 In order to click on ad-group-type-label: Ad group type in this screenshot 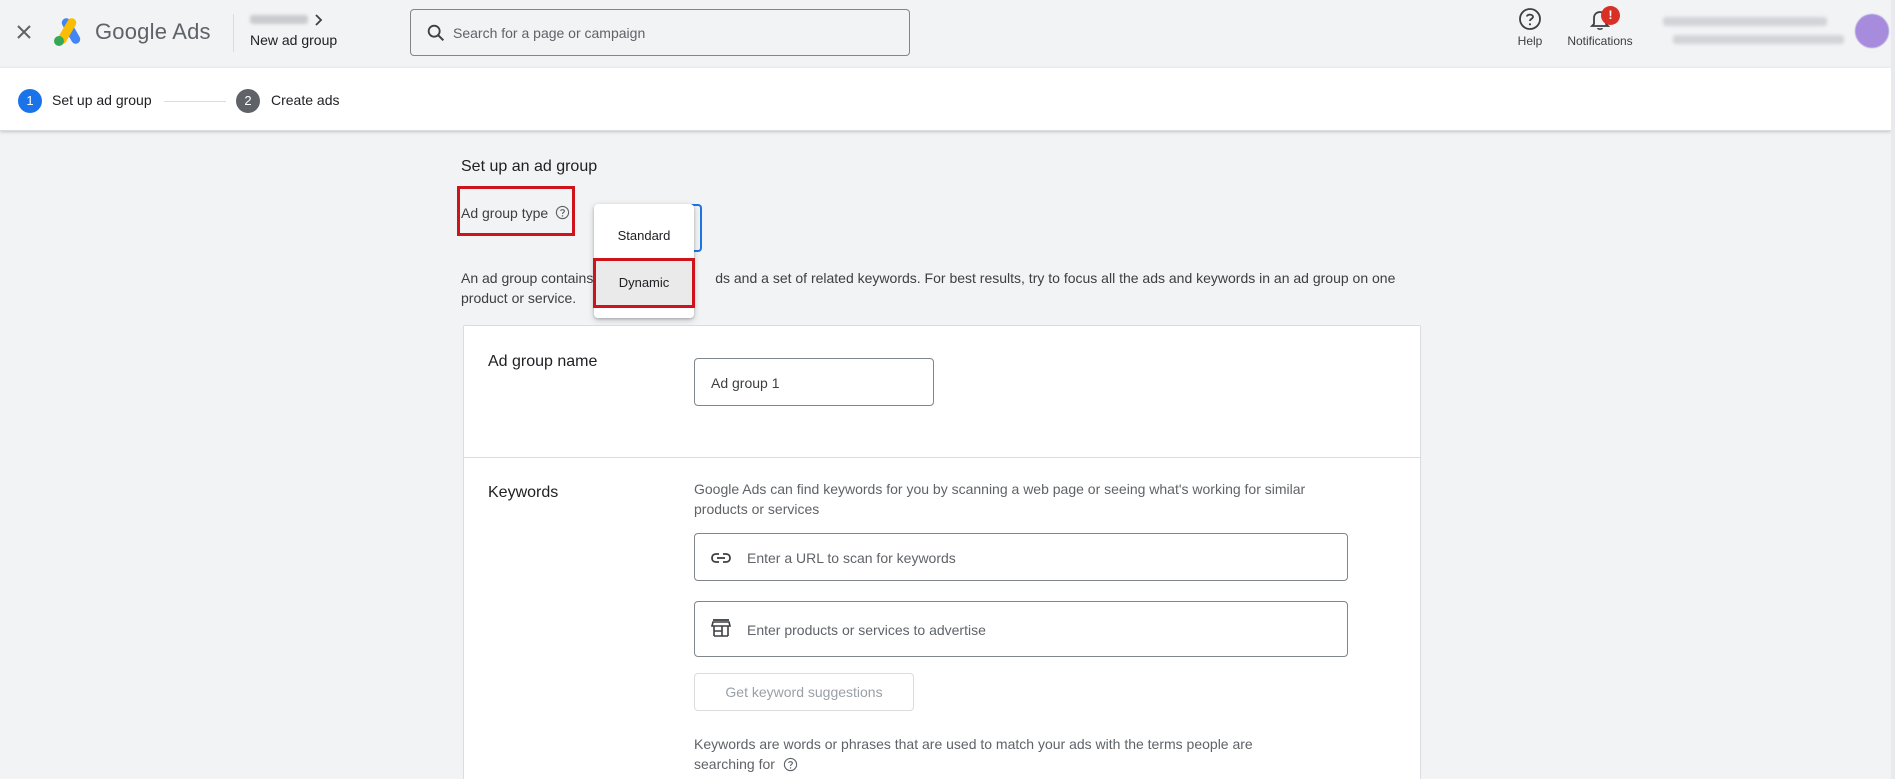, I will do `click(505, 213)`.